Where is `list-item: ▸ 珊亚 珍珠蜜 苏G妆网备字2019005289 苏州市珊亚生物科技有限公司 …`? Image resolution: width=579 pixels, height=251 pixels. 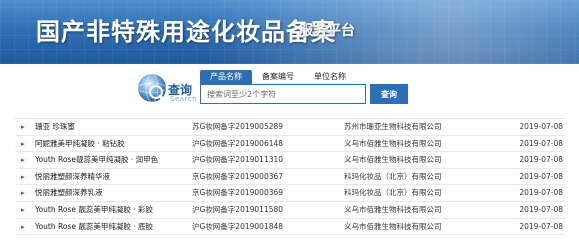 list-item: ▸ 珊亚 珍珠蜜 苏G妆网备字2019005289 苏州市珊亚生物科技有限公司 … is located at coordinates (290, 127).